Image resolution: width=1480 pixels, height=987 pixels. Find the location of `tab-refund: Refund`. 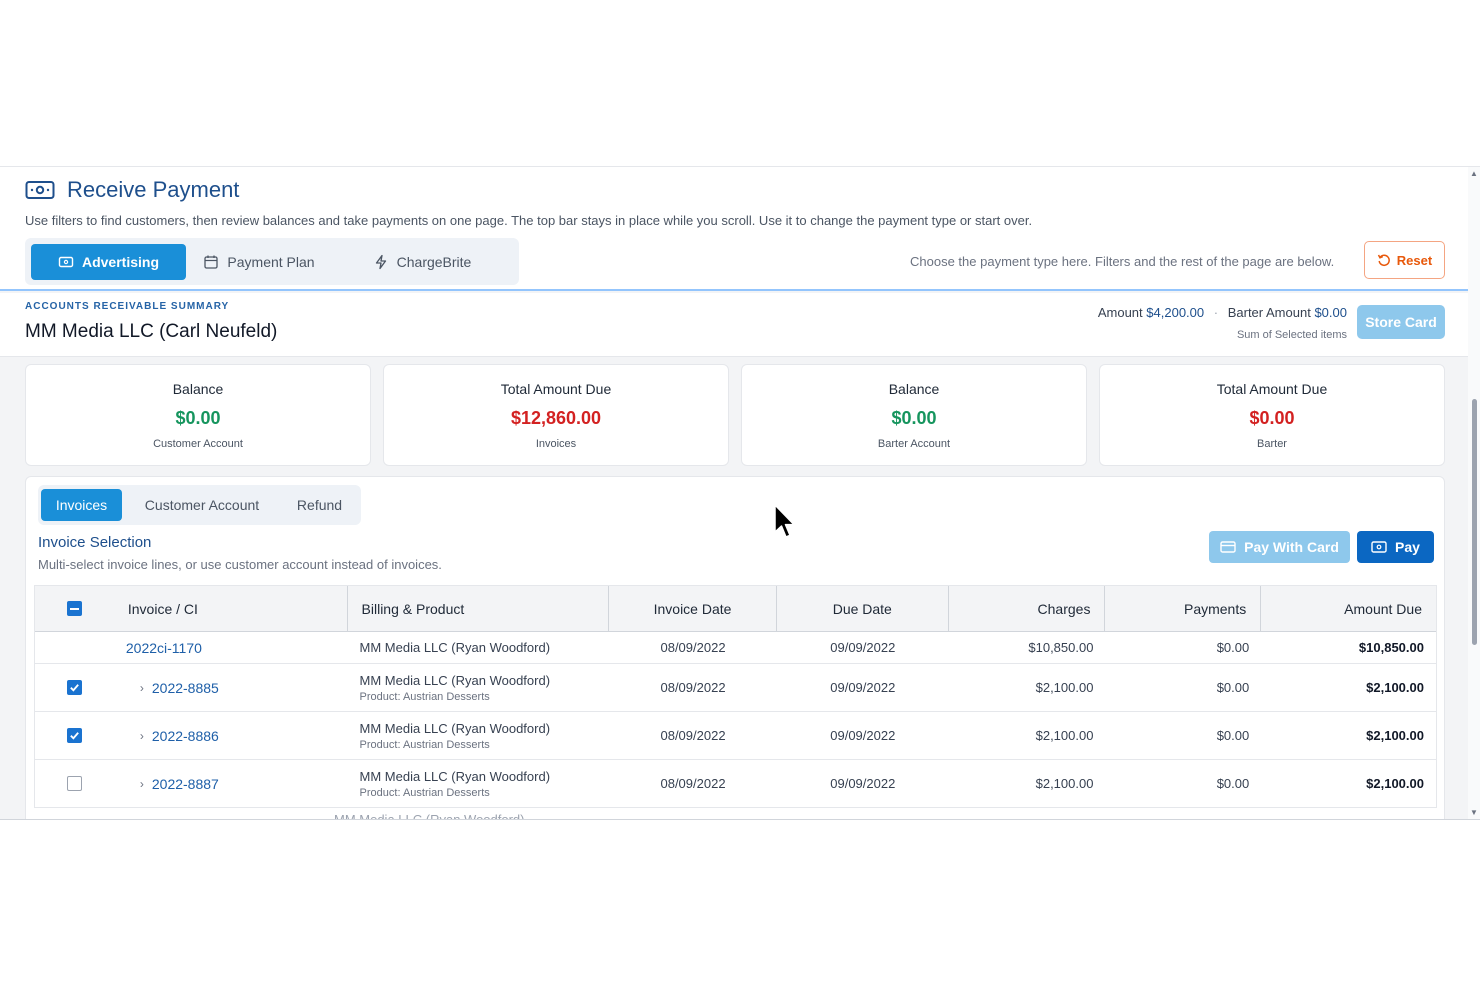

tab-refund: Refund is located at coordinates (319, 505).